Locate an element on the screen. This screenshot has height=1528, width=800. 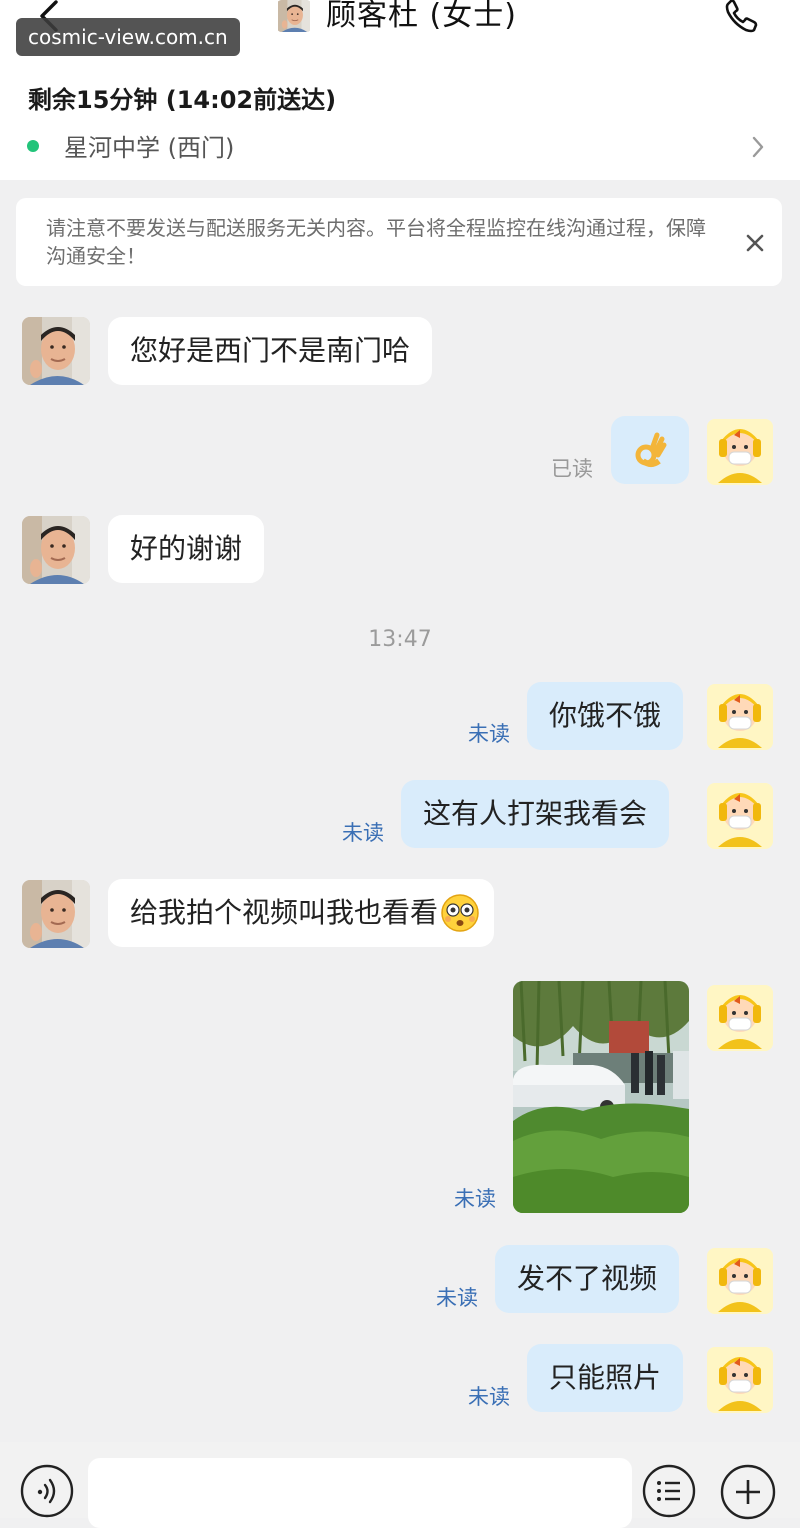
chevron-right-icon is located at coordinates (758, 147).